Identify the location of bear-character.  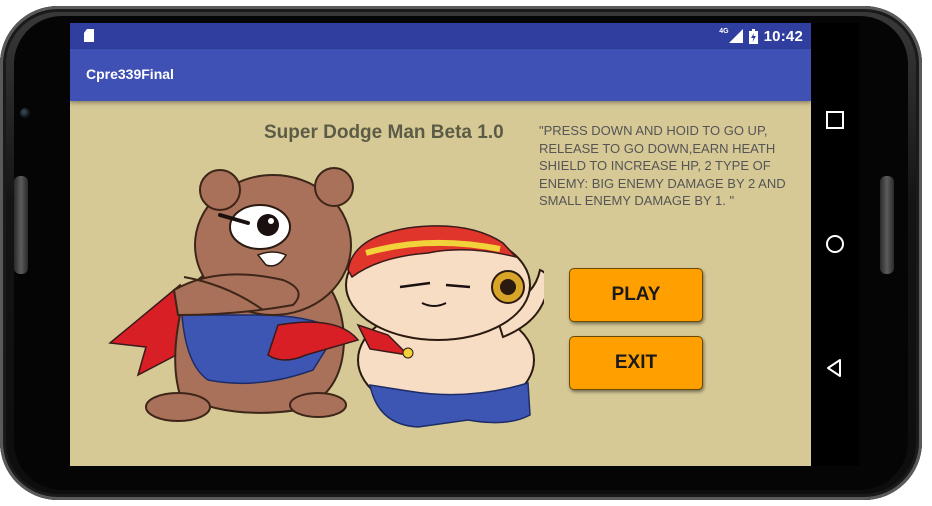
(234, 294).